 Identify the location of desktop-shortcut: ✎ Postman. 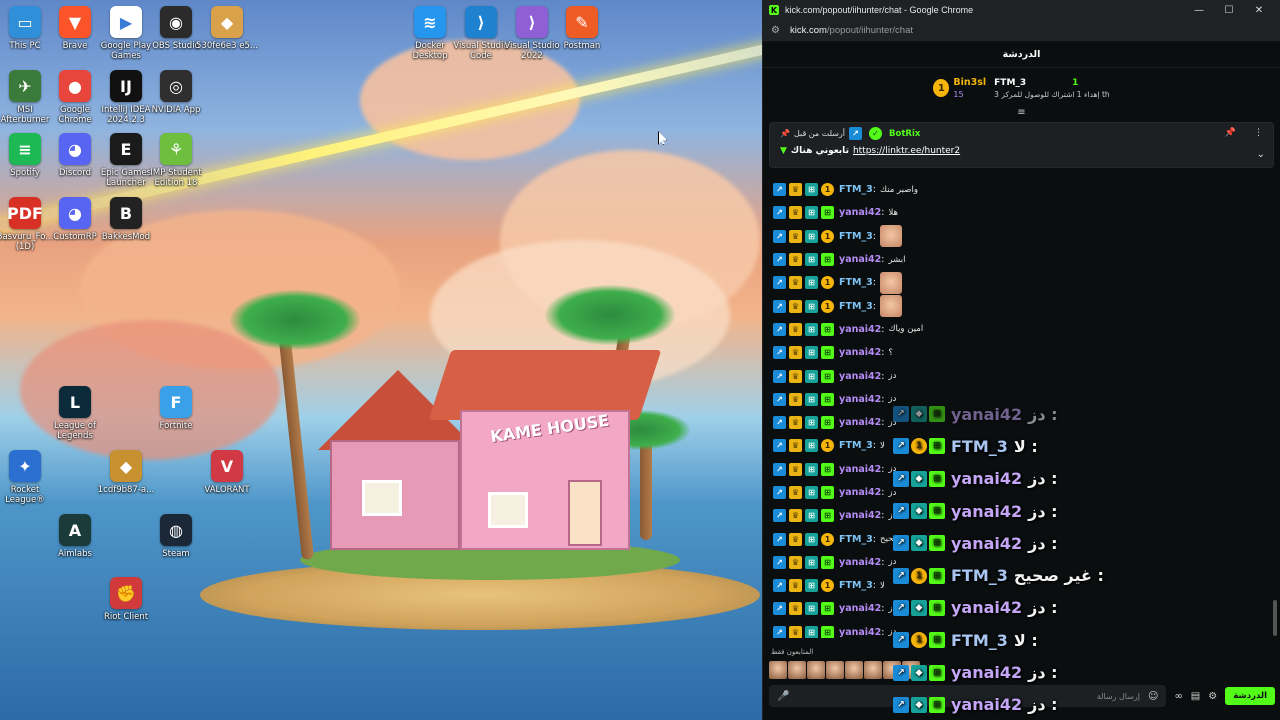
(582, 28).